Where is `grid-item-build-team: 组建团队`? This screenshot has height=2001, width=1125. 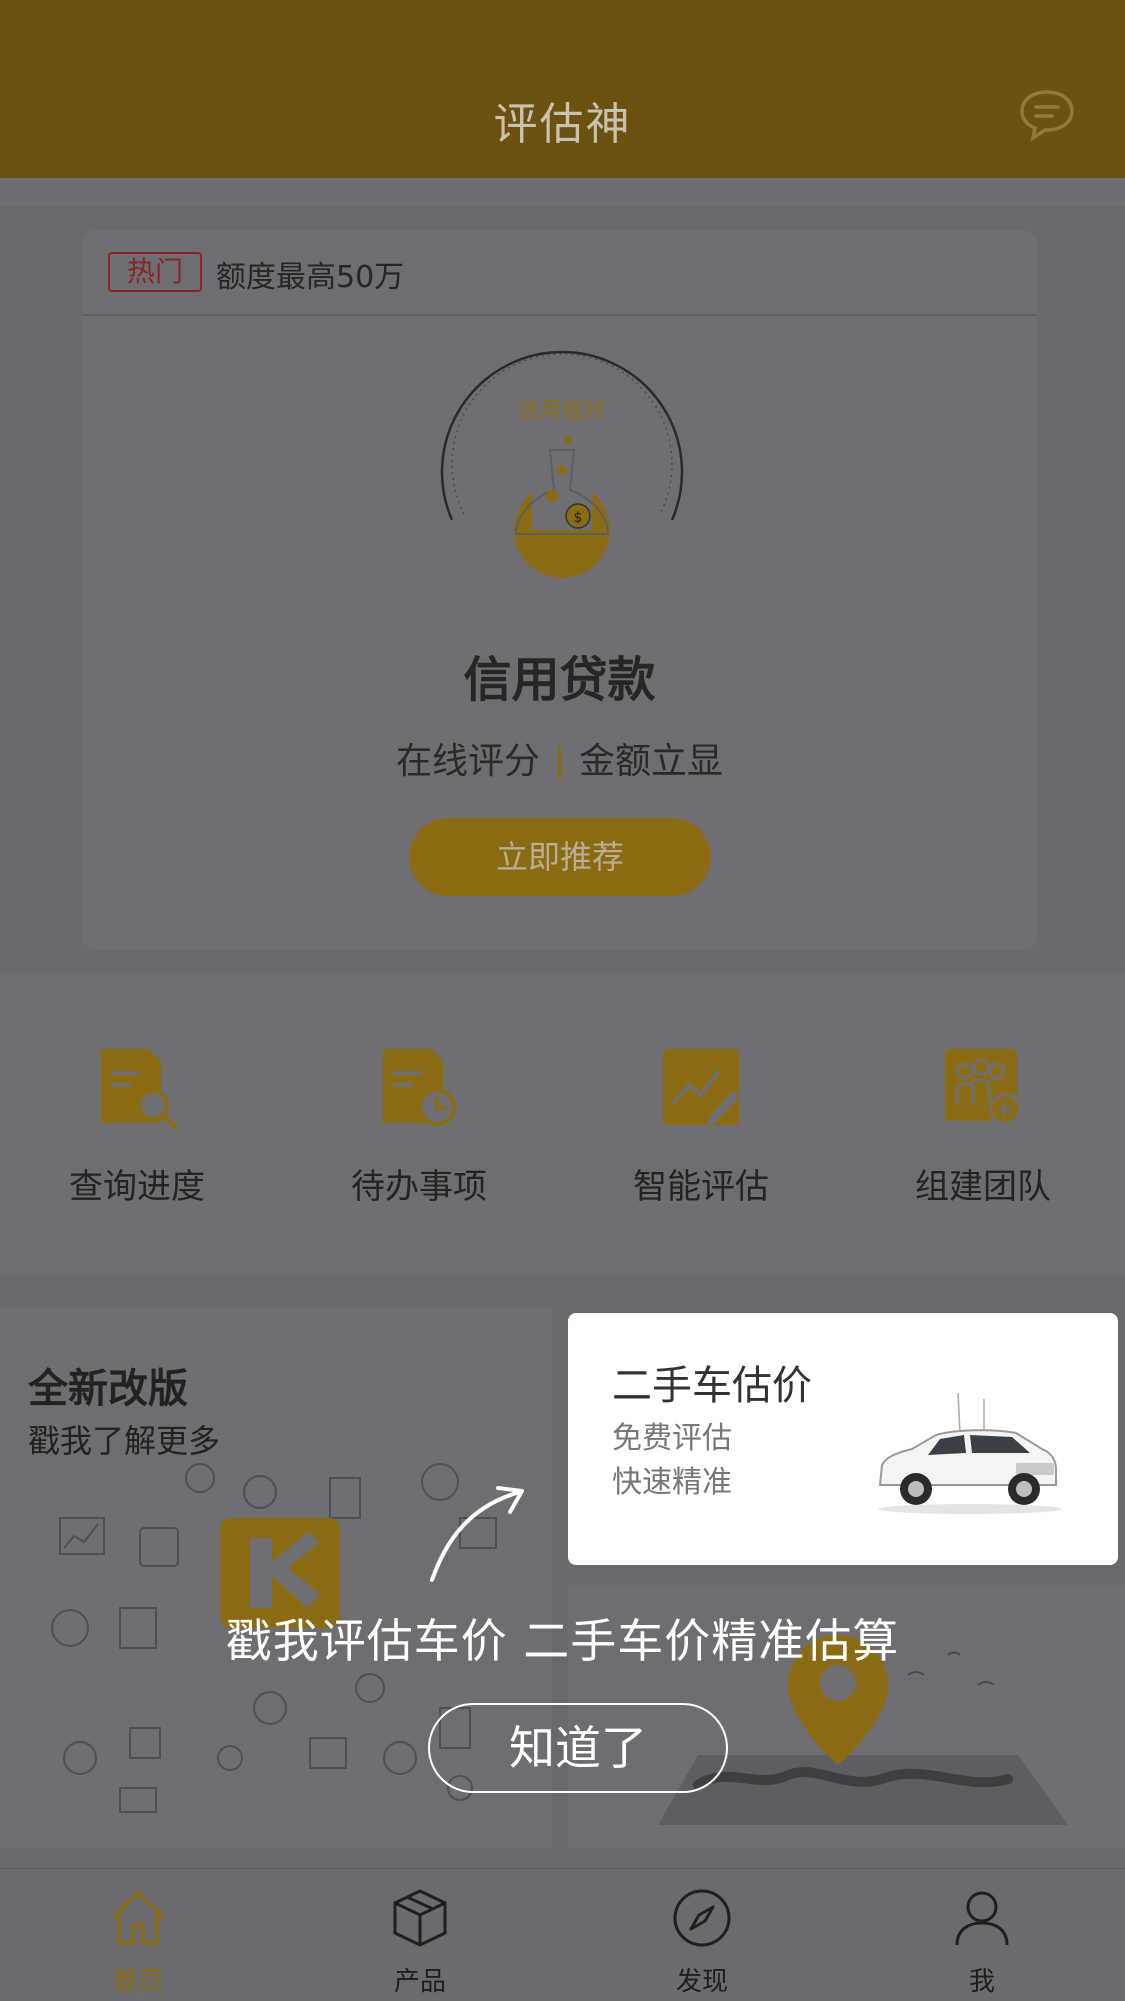 grid-item-build-team: 组建团队 is located at coordinates (983, 1126).